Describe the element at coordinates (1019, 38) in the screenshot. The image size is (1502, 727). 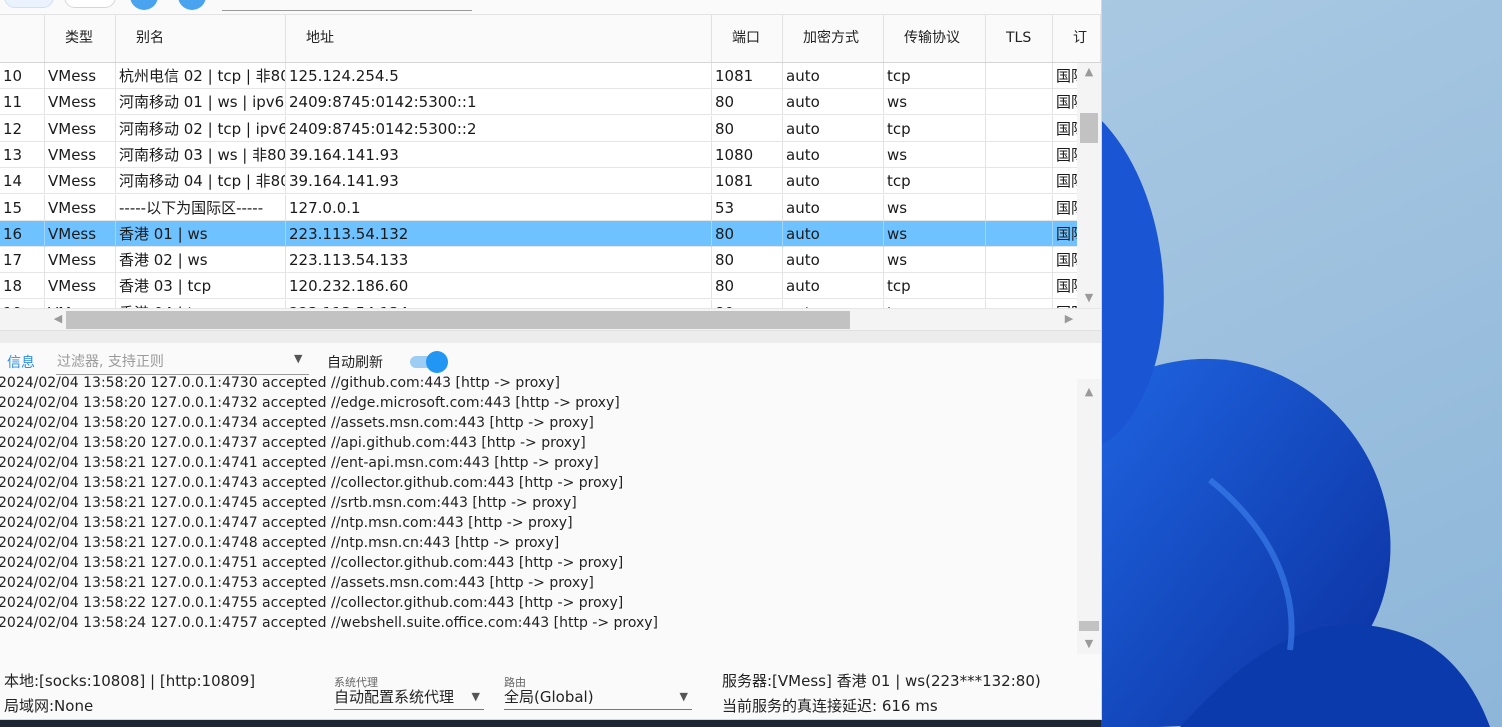
I see `column-header-tls: TLS` at that location.